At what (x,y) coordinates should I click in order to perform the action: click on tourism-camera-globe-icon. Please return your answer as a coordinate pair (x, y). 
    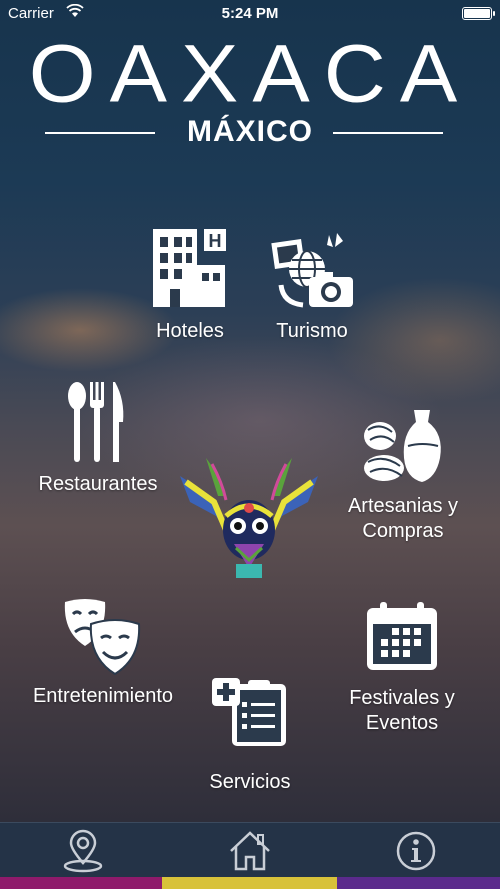
    Looking at the image, I should click on (312, 270).